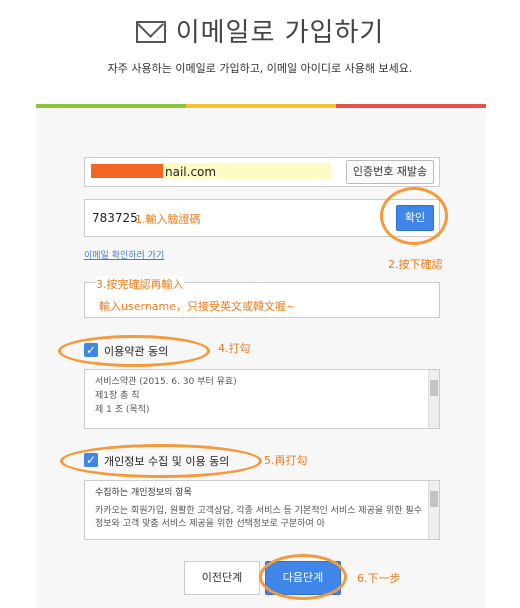 Image resolution: width=520 pixels, height=608 pixels. I want to click on annotation-3-line-2: 輸入username，只接受英文或韓文喔~, so click(197, 306).